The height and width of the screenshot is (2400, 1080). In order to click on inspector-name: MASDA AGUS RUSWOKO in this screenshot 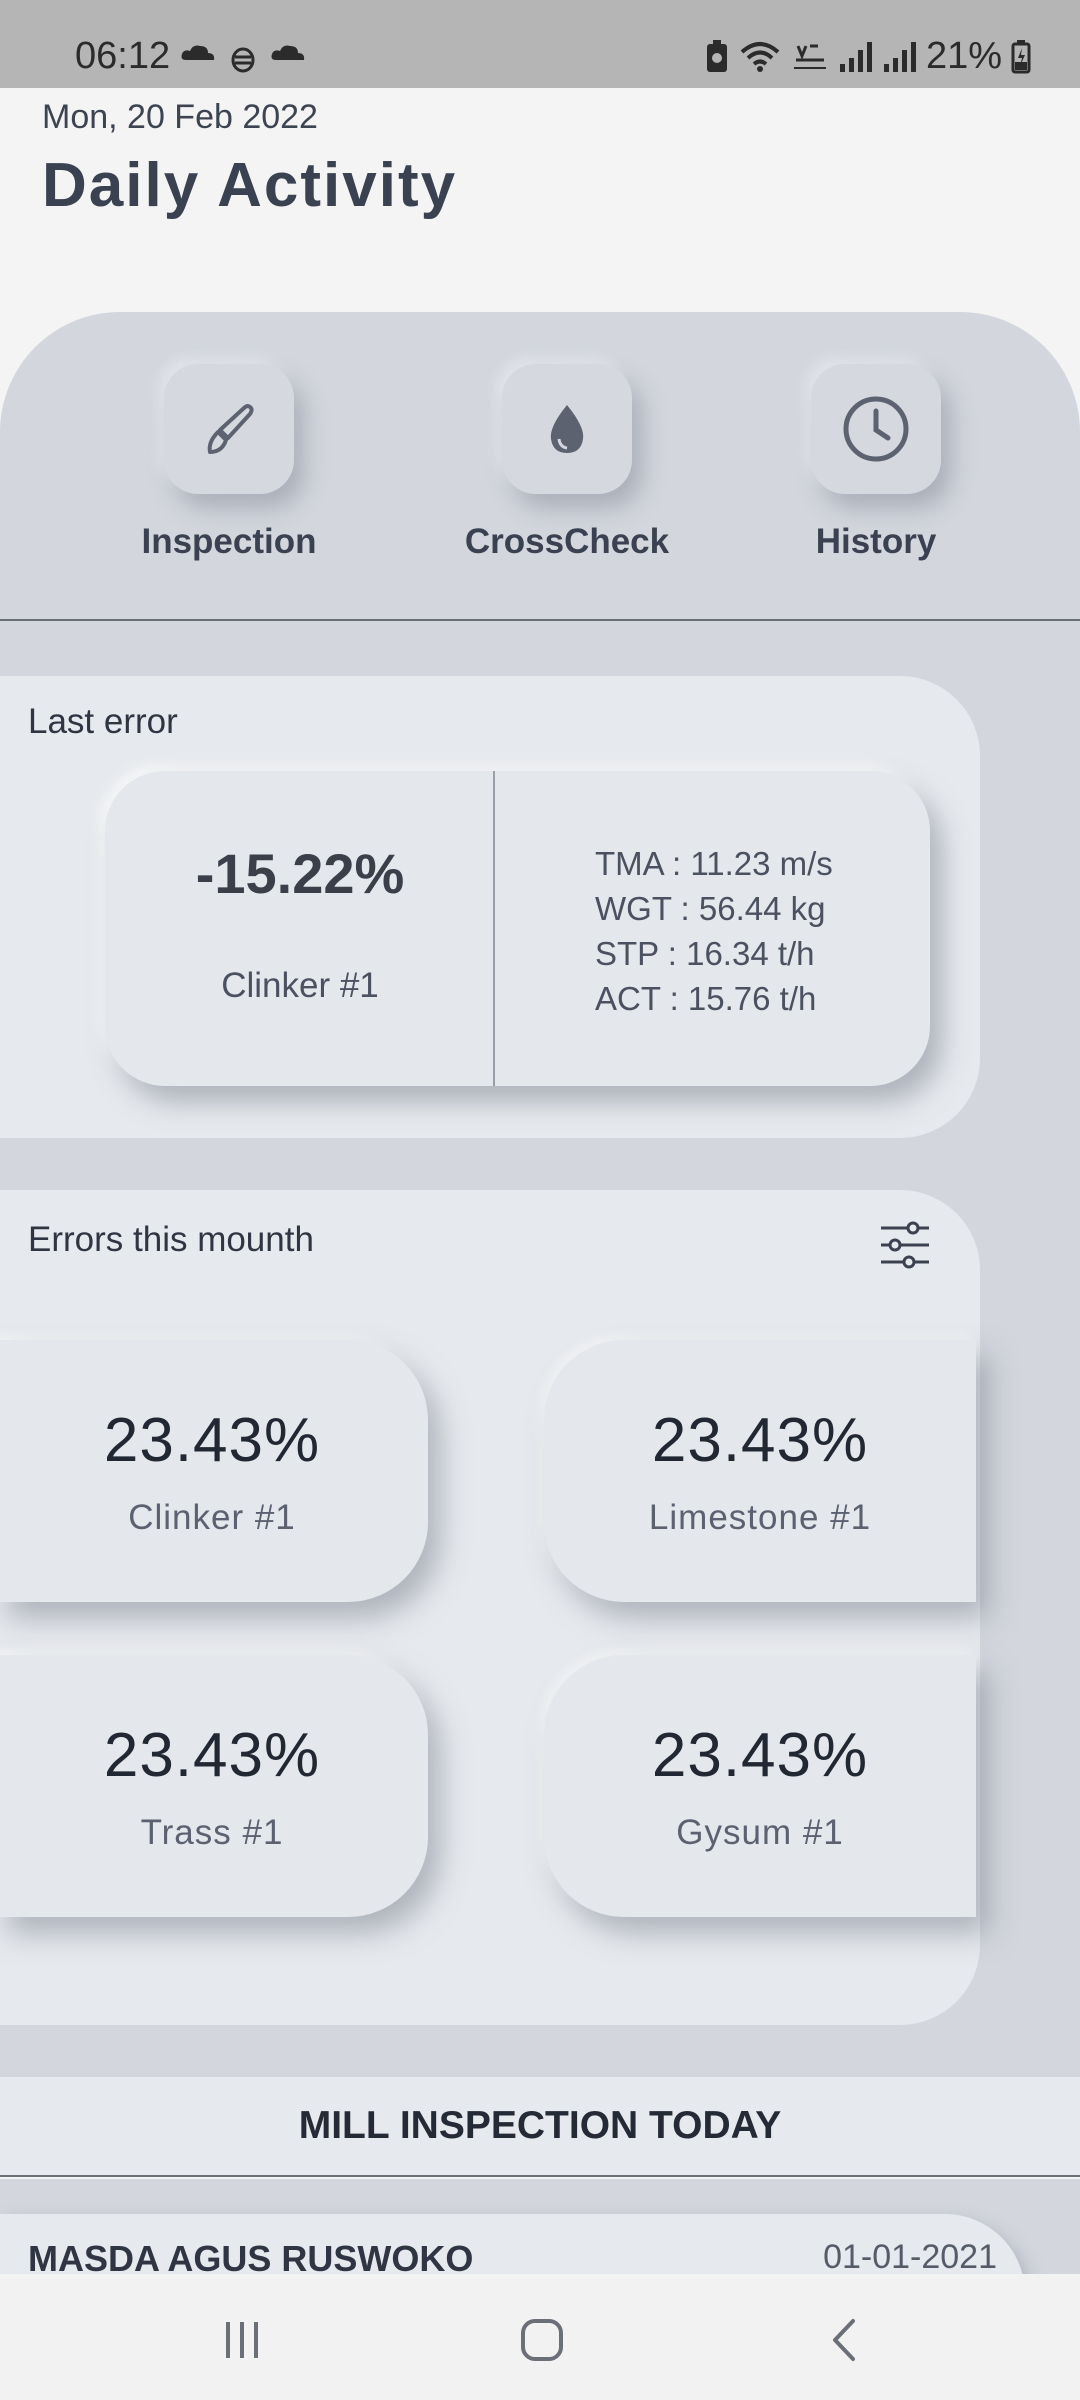, I will do `click(251, 2258)`.